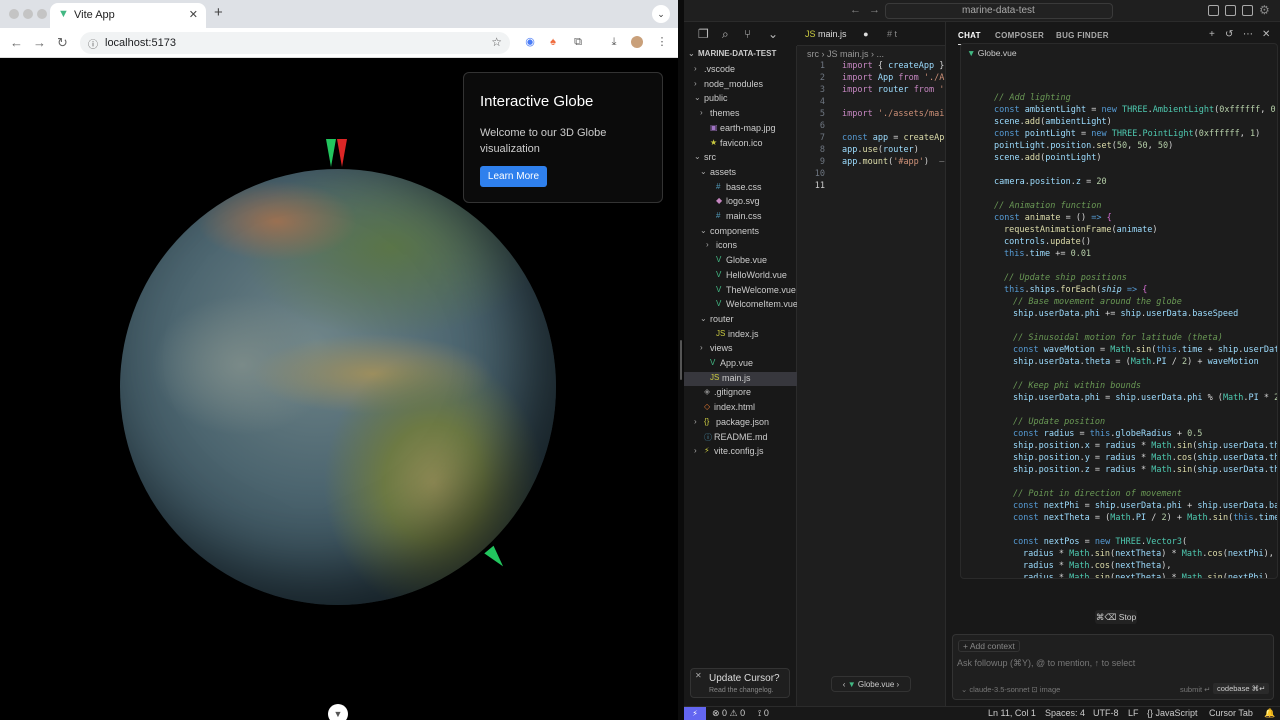 This screenshot has height=720, width=1280. I want to click on add-context-button: + Add context, so click(989, 646).